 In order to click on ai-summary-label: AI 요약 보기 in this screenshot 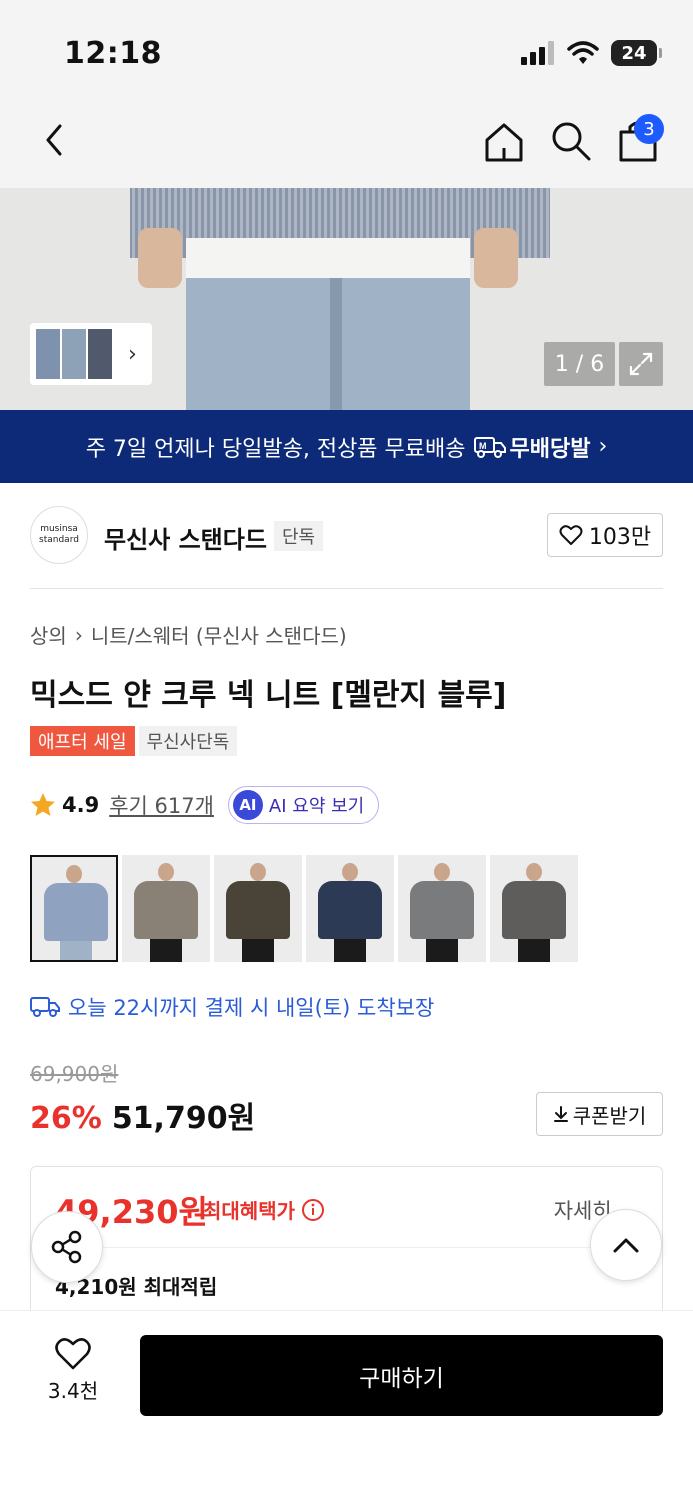, I will do `click(316, 806)`.